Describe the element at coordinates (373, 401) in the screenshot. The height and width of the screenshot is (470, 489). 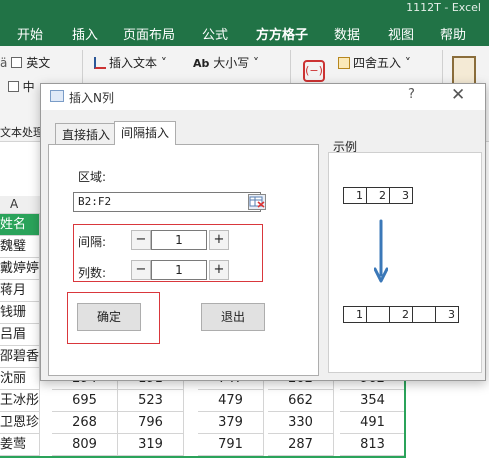
I see `table-cell: 354` at that location.